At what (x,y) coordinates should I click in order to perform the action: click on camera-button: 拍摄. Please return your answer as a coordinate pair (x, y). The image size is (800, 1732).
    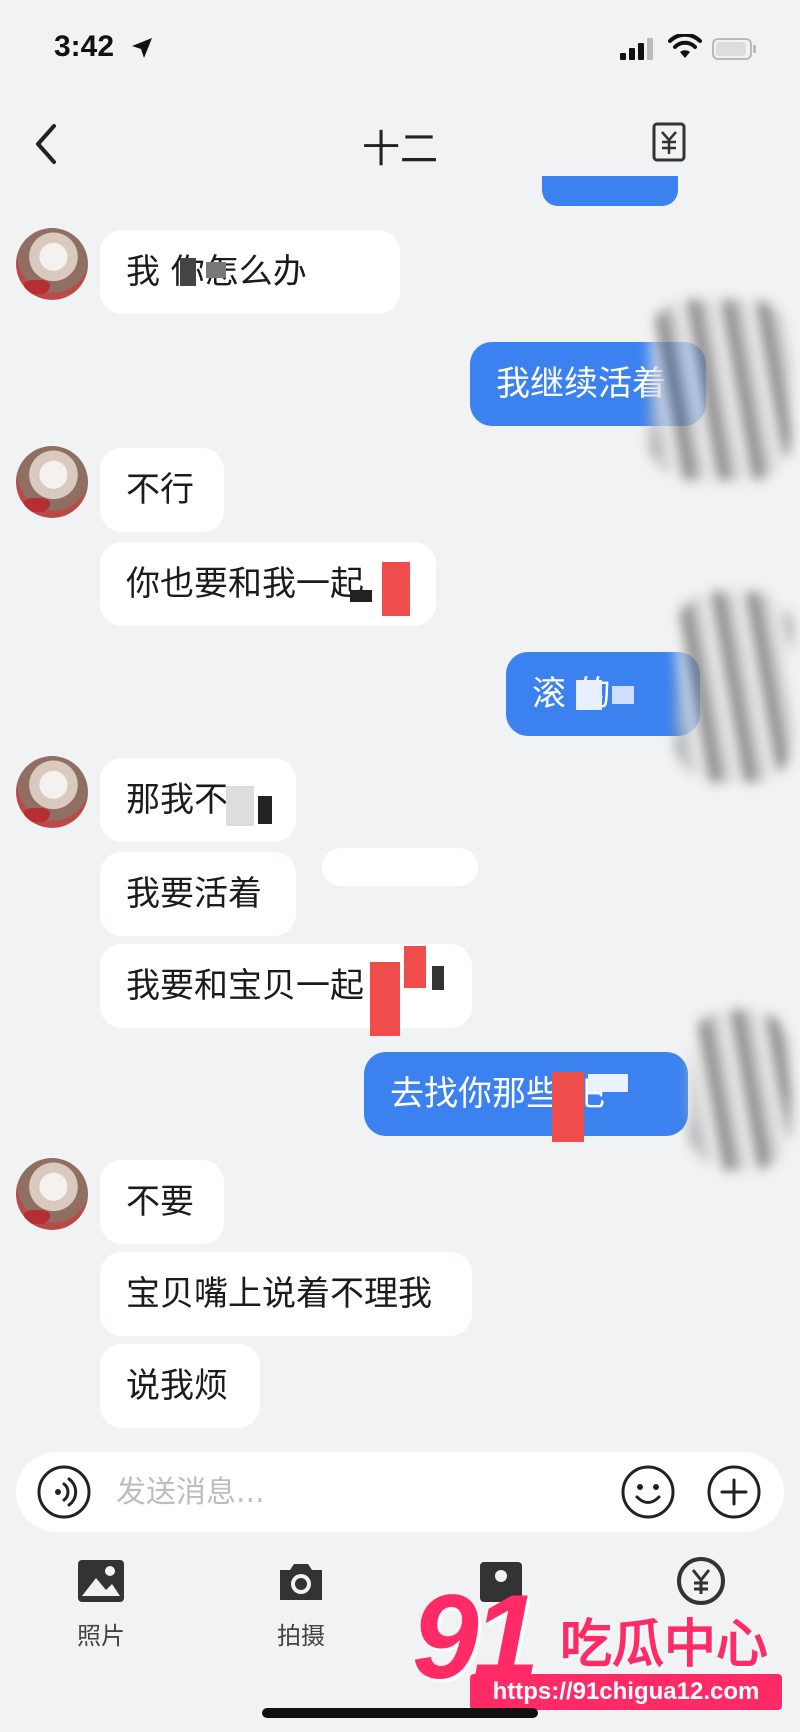
    Looking at the image, I should click on (301, 1606).